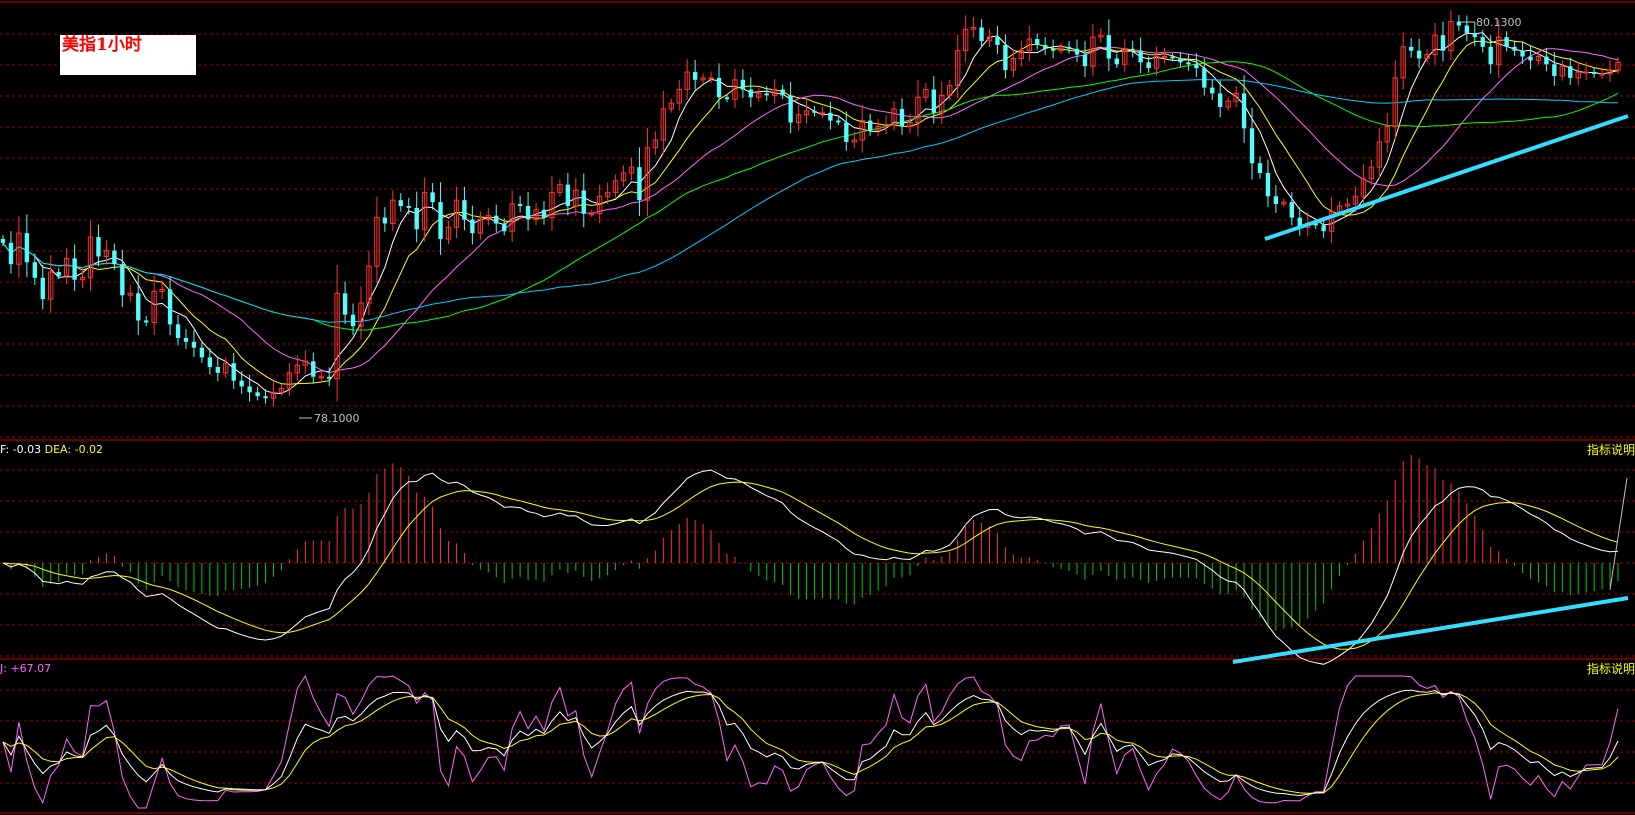  Describe the element at coordinates (1446, 177) in the screenshot. I see `price-trendline` at that location.